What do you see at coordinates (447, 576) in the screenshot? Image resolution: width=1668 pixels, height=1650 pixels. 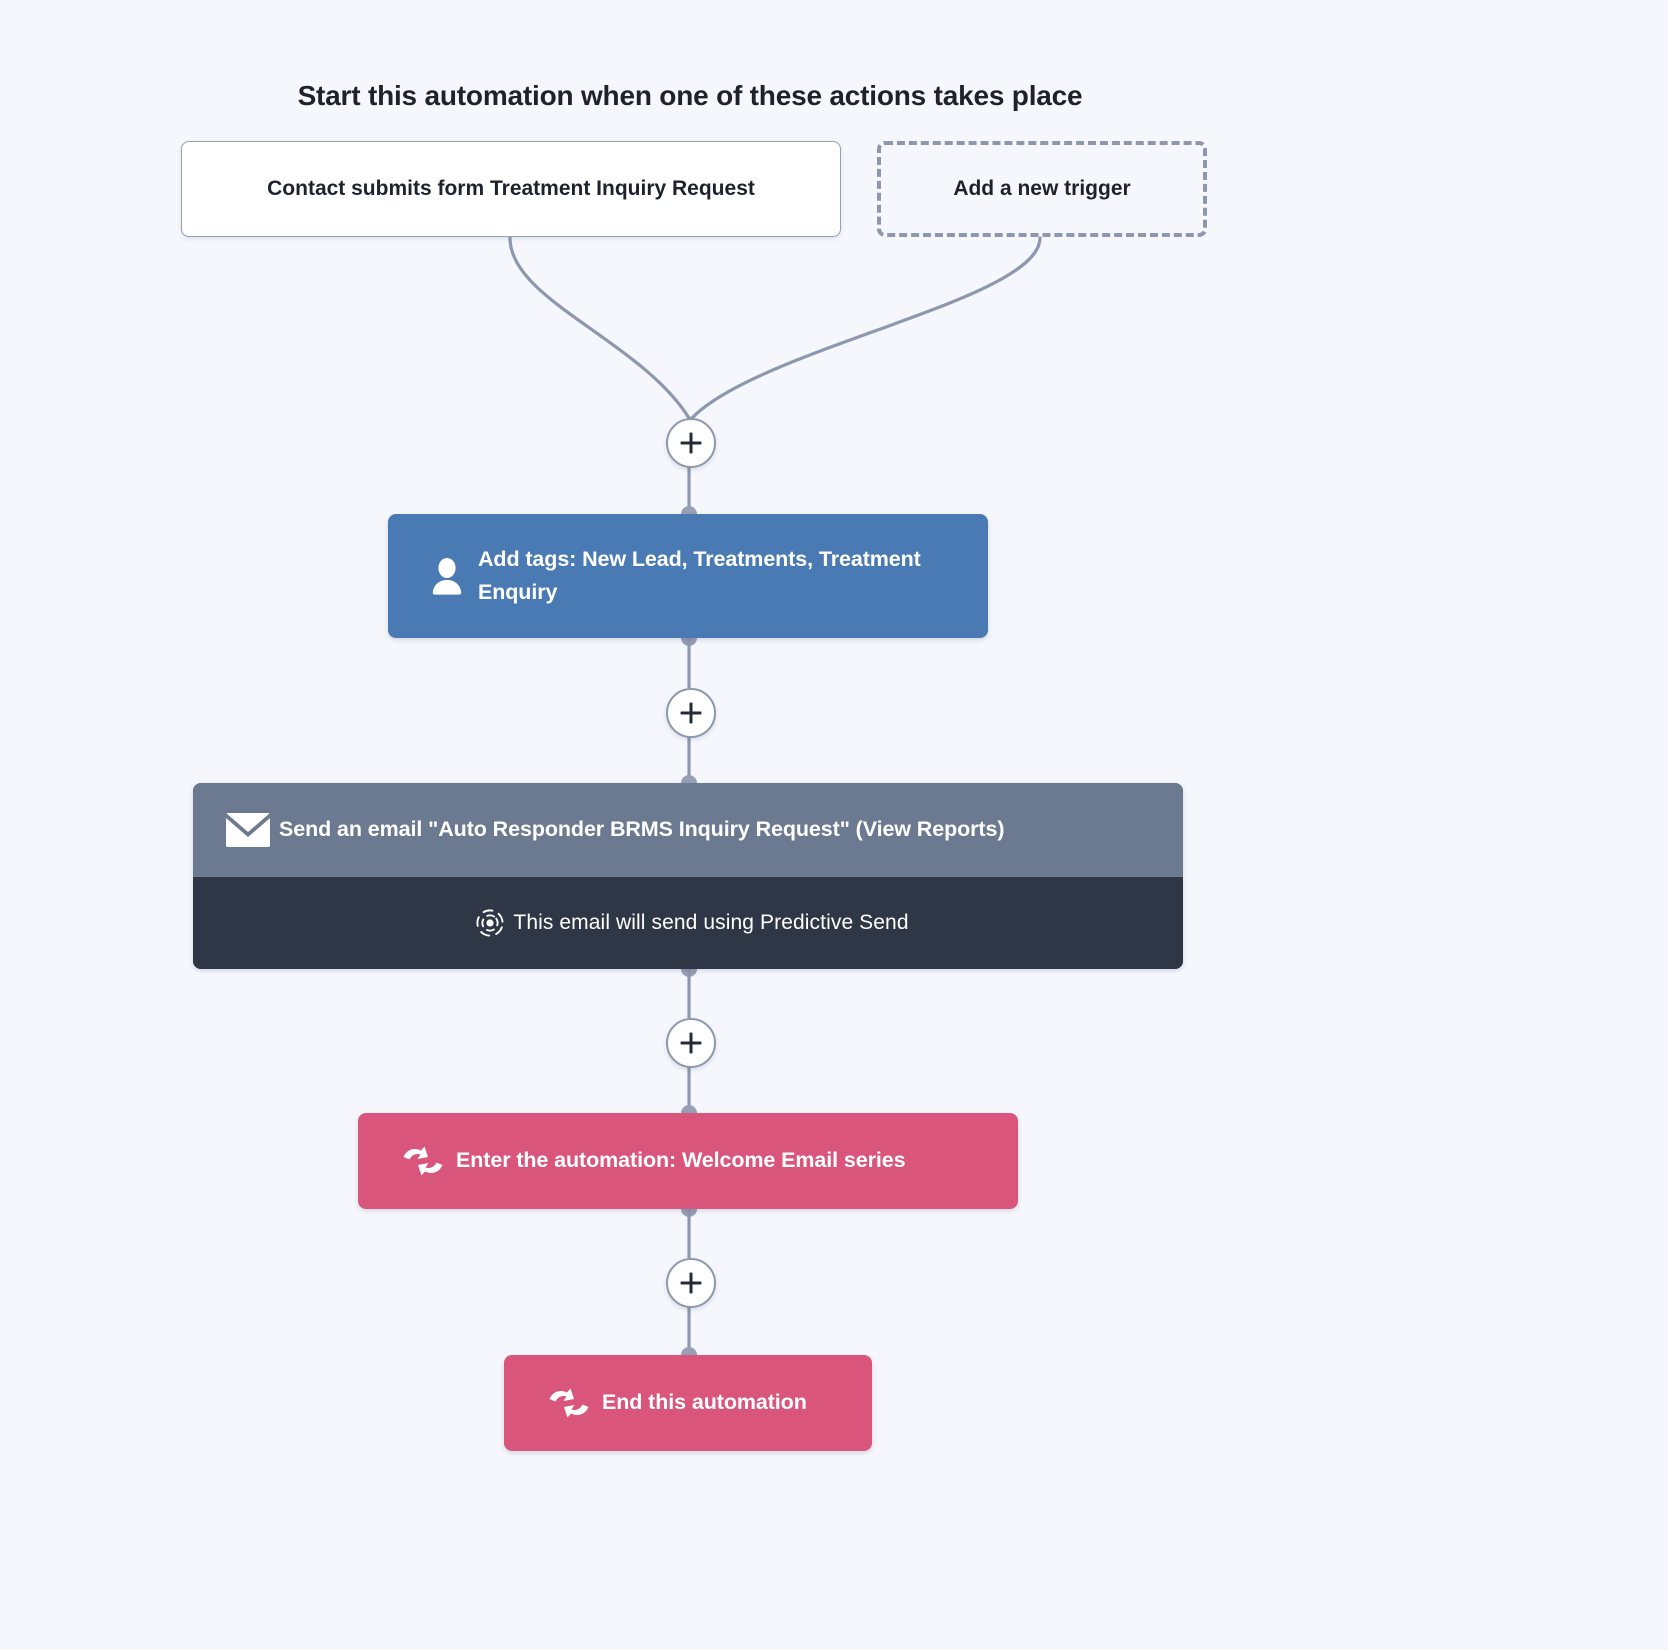 I see `person-icon` at bounding box center [447, 576].